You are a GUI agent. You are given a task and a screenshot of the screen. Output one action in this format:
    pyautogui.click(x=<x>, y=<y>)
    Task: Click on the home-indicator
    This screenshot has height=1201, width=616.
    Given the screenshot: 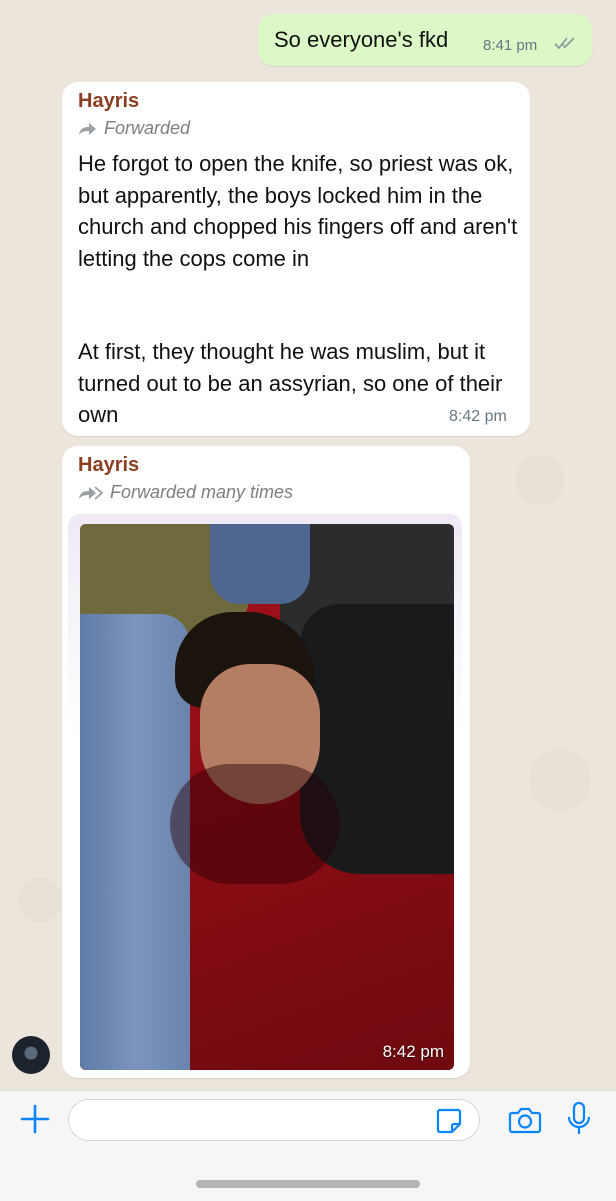 What is the action you would take?
    pyautogui.click(x=308, y=1184)
    